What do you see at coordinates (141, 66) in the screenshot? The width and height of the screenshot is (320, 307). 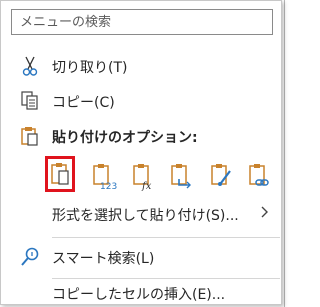 I see `menu-item-cut: 切り取り(T)` at bounding box center [141, 66].